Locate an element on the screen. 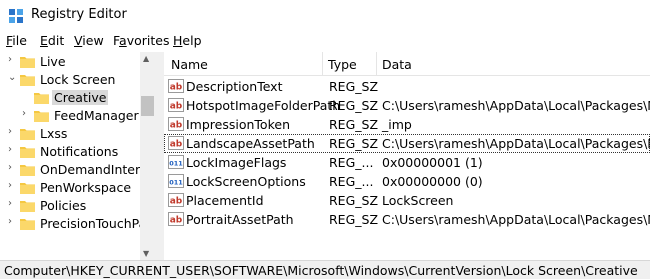  scroll-thumb is located at coordinates (147, 106).